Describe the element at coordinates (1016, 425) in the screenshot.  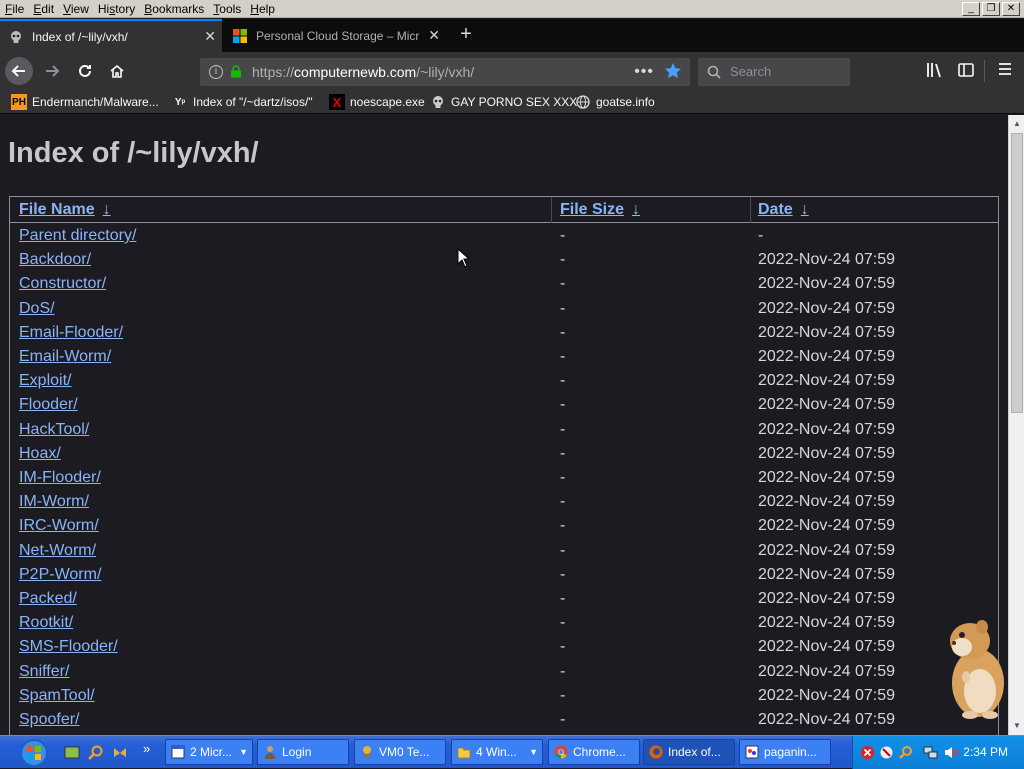
I see `vertical-scrollbar: ▲ ▼` at that location.